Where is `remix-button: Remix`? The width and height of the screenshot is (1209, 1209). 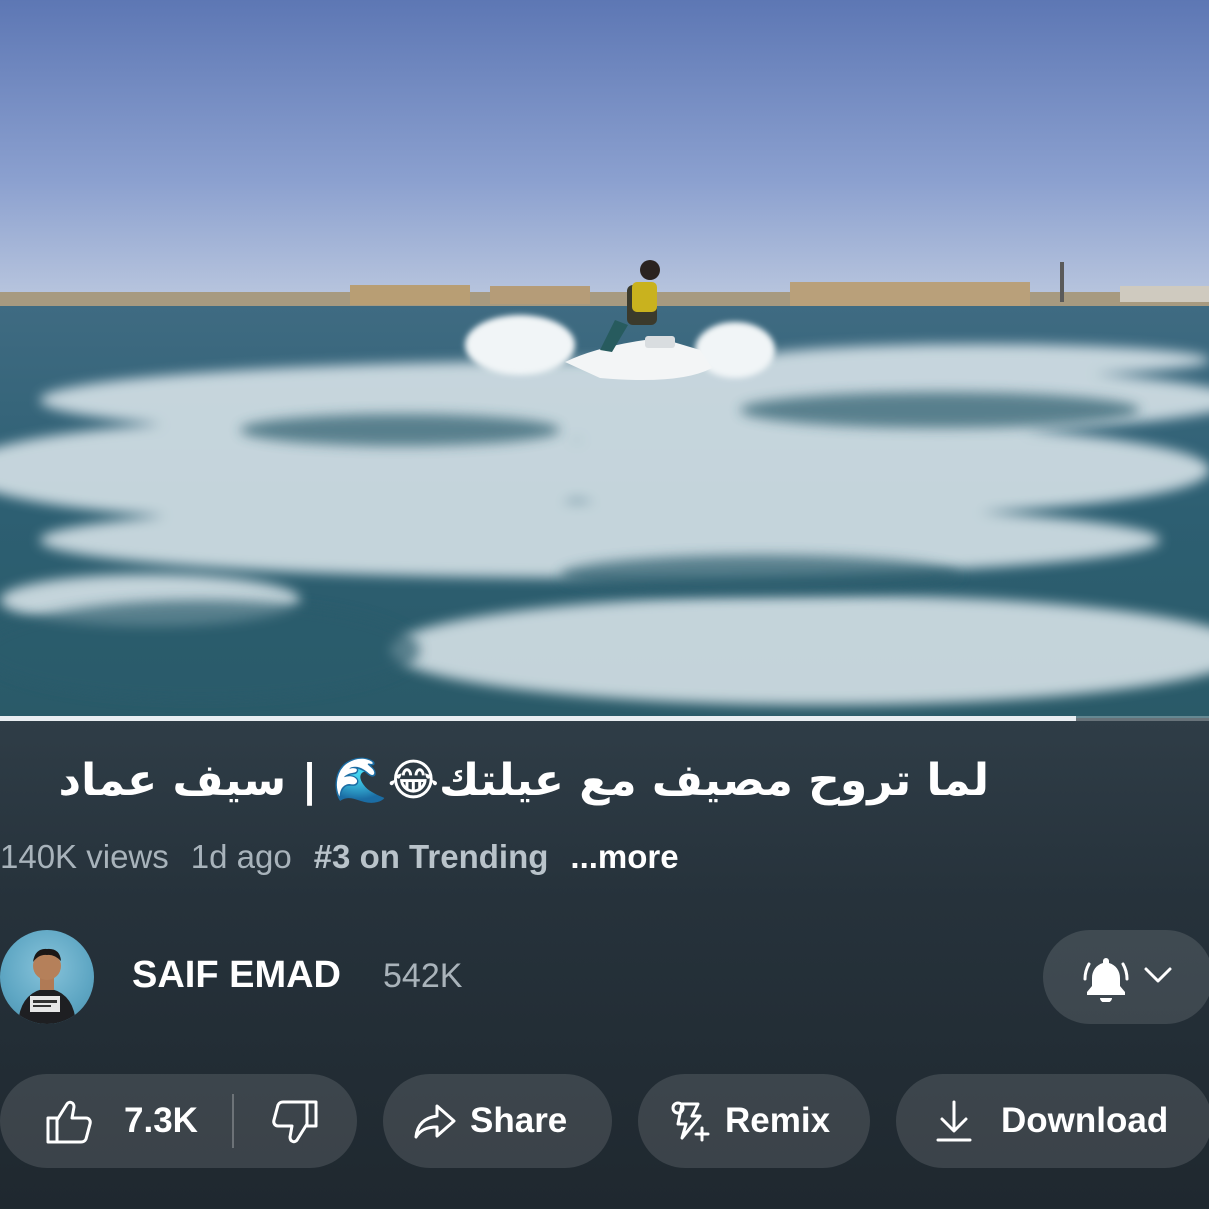
remix-button: Remix is located at coordinates (754, 1121).